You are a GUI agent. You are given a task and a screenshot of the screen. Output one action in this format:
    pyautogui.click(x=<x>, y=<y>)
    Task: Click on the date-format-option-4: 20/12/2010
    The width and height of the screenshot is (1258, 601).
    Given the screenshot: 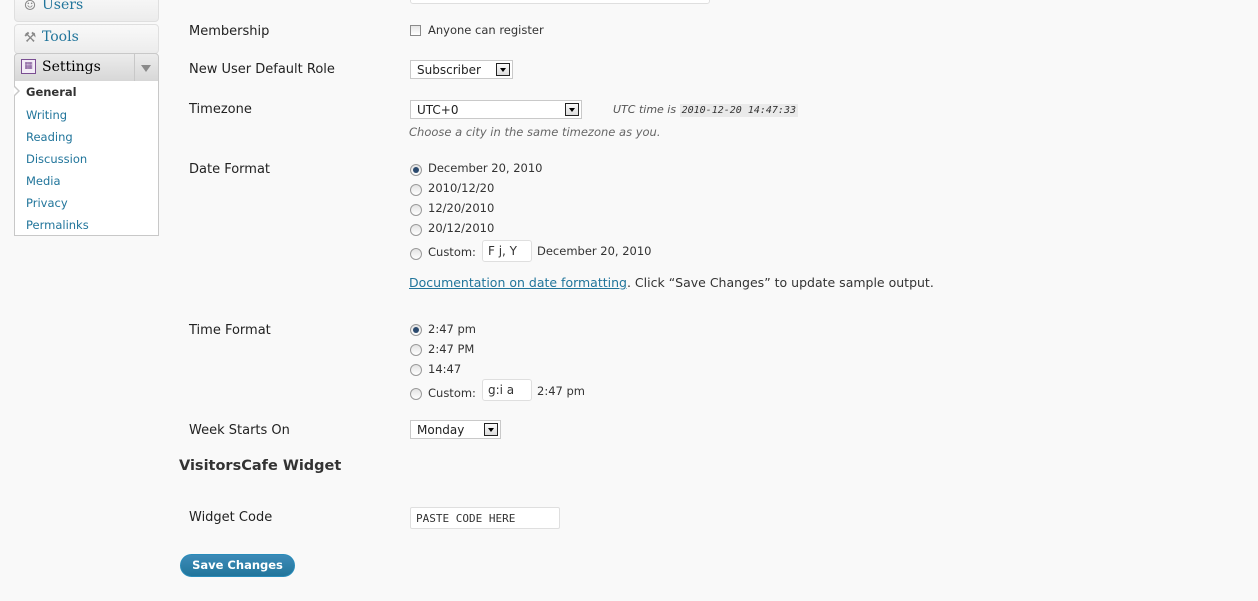 What is the action you would take?
    pyautogui.click(x=461, y=228)
    